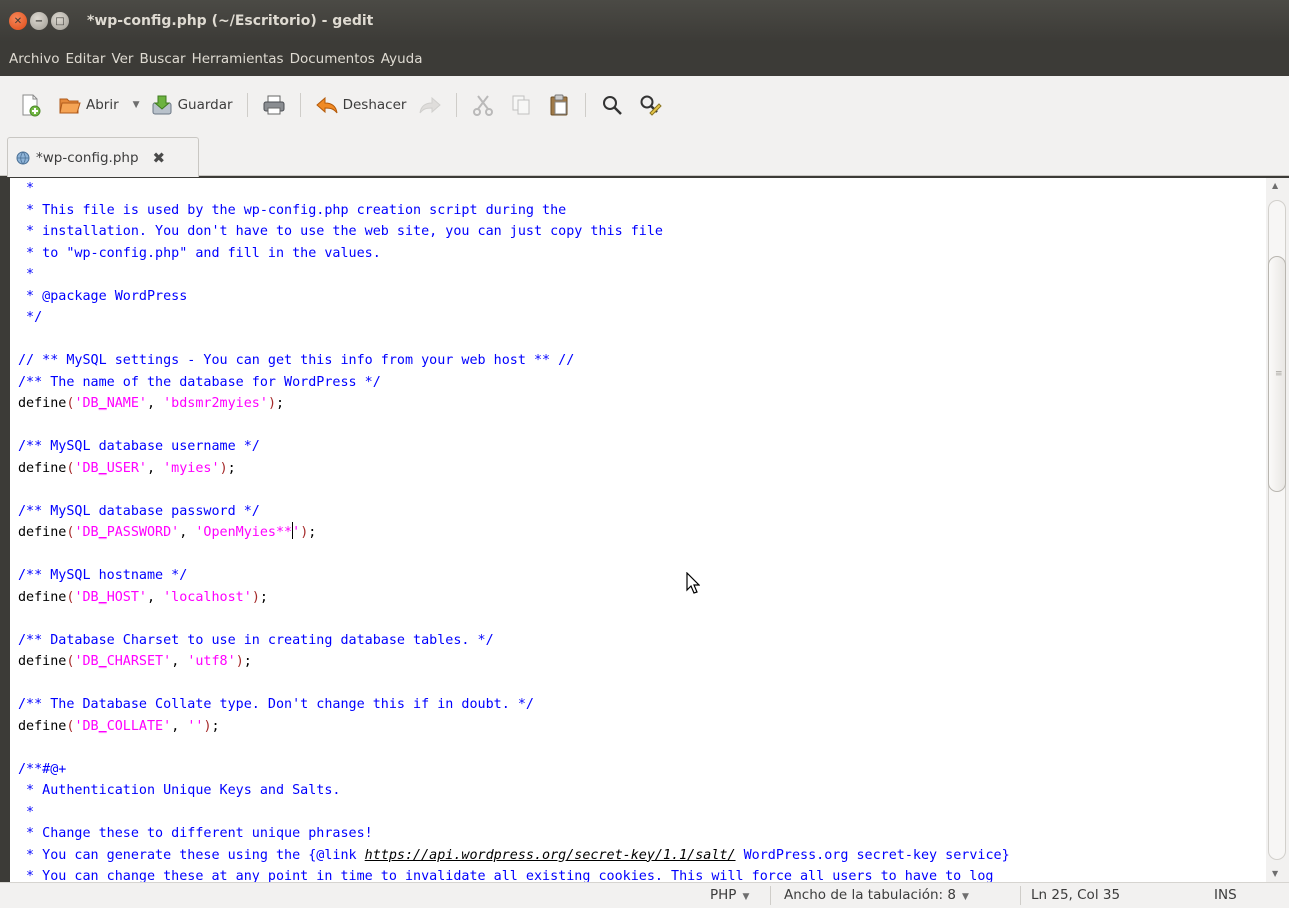  Describe the element at coordinates (230, 21) in the screenshot. I see `window-title: *wp-config.php (~/Escritorio) - gedit` at that location.